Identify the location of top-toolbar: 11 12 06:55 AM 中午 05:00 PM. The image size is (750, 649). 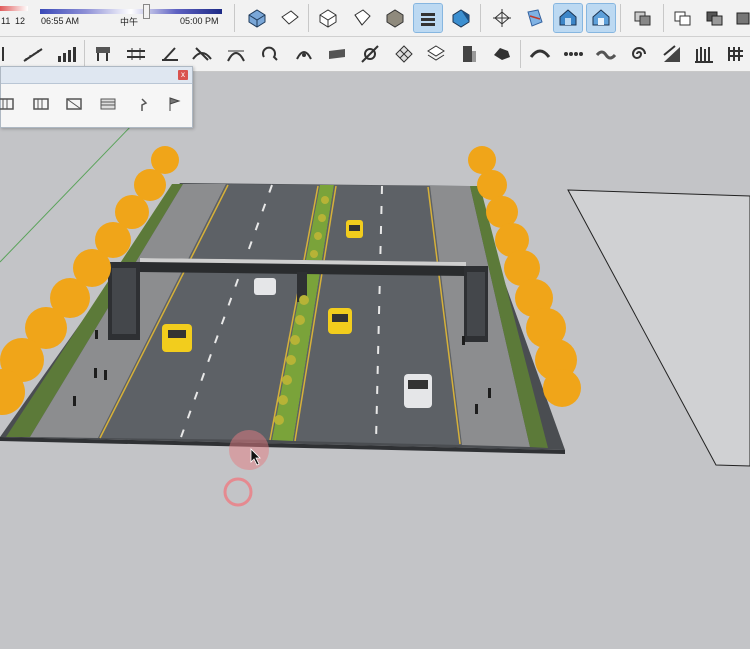
(375, 18).